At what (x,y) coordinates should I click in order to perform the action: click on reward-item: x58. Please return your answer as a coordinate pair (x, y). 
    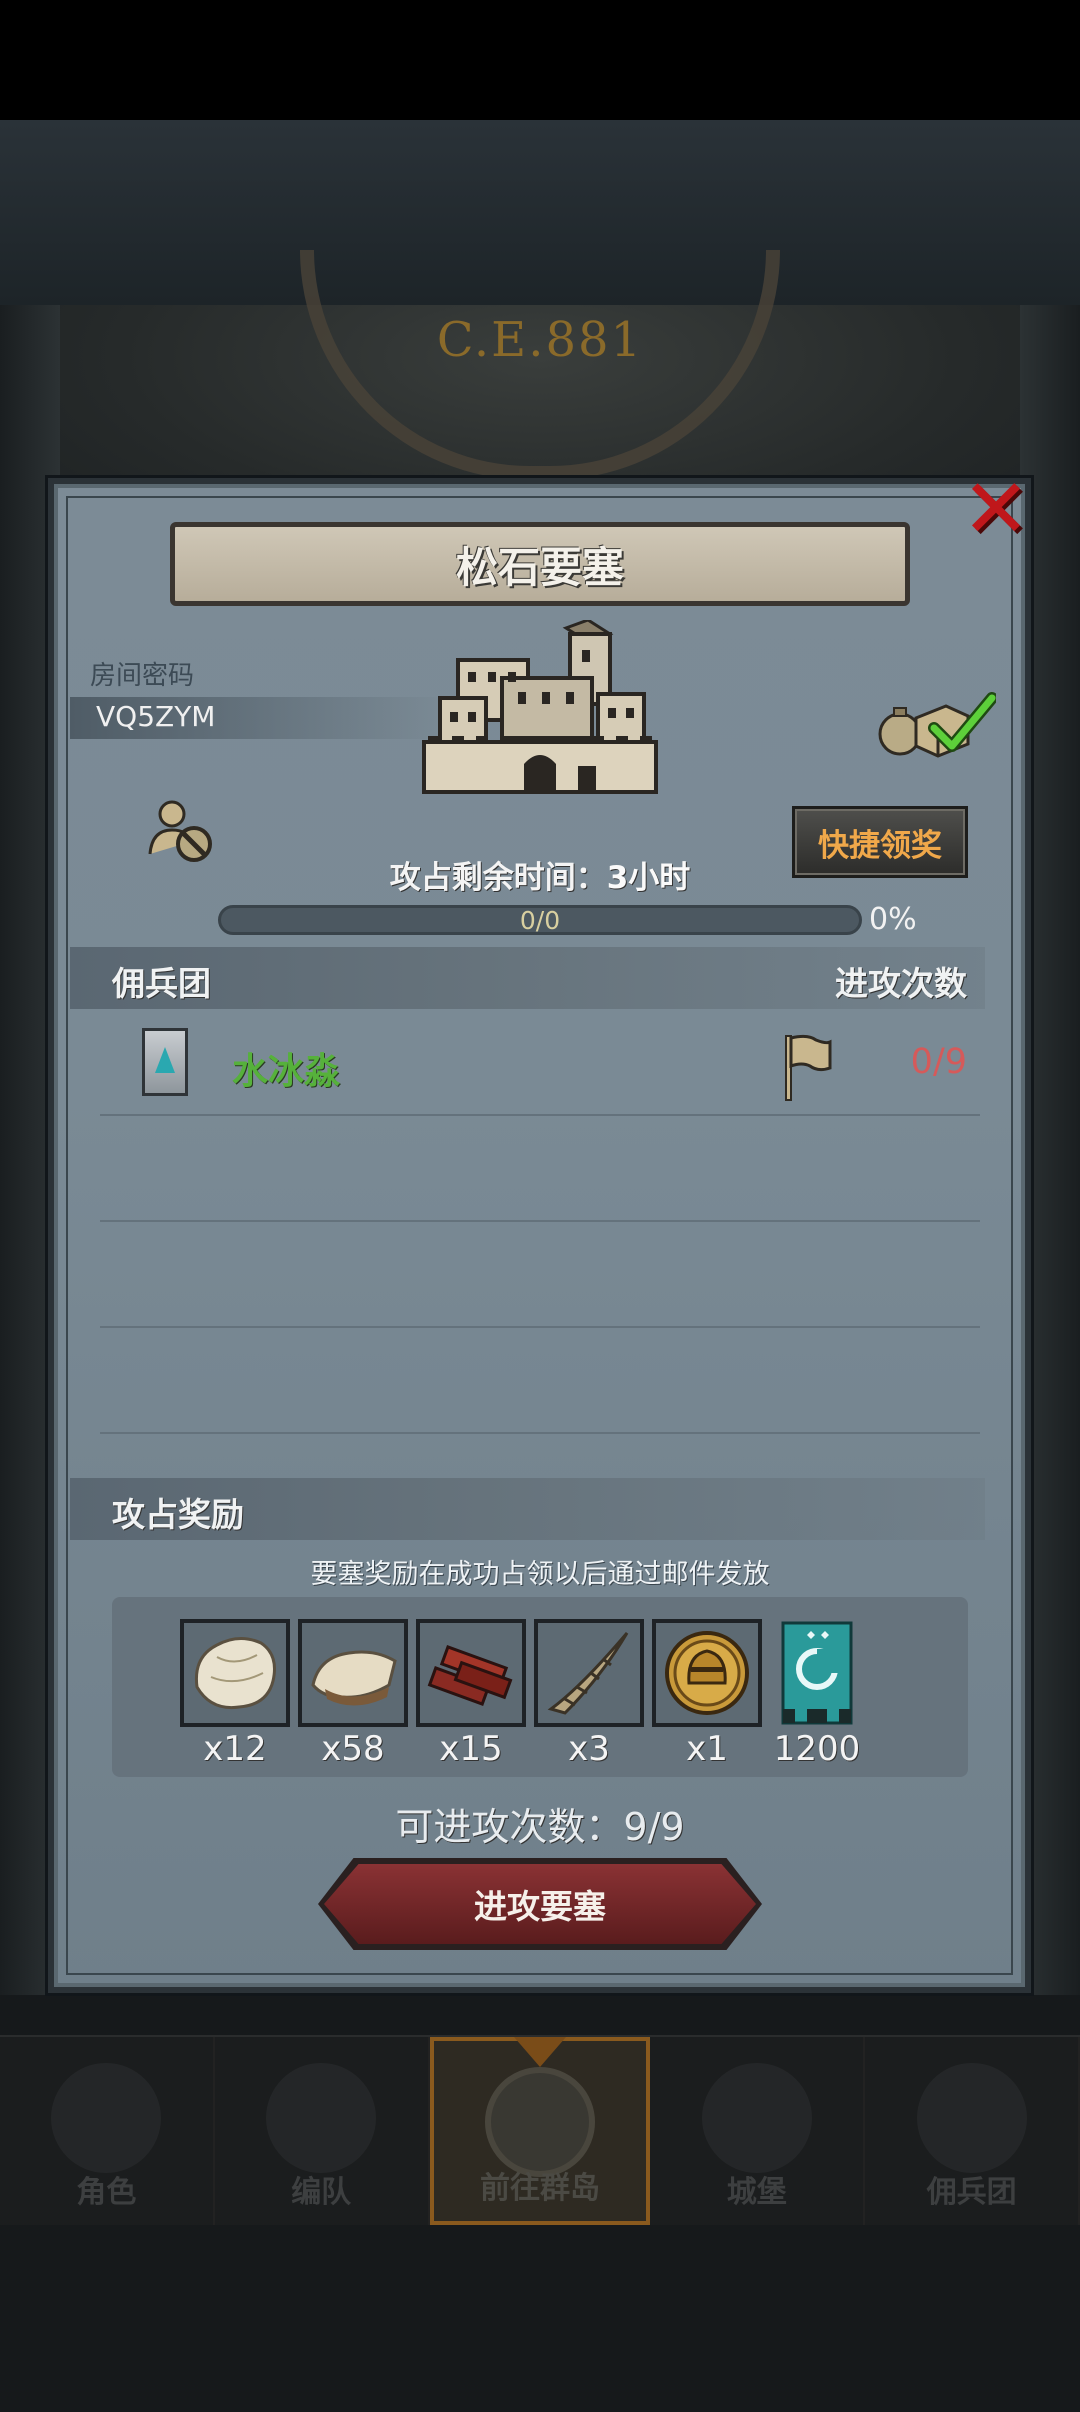
    Looking at the image, I should click on (353, 1694).